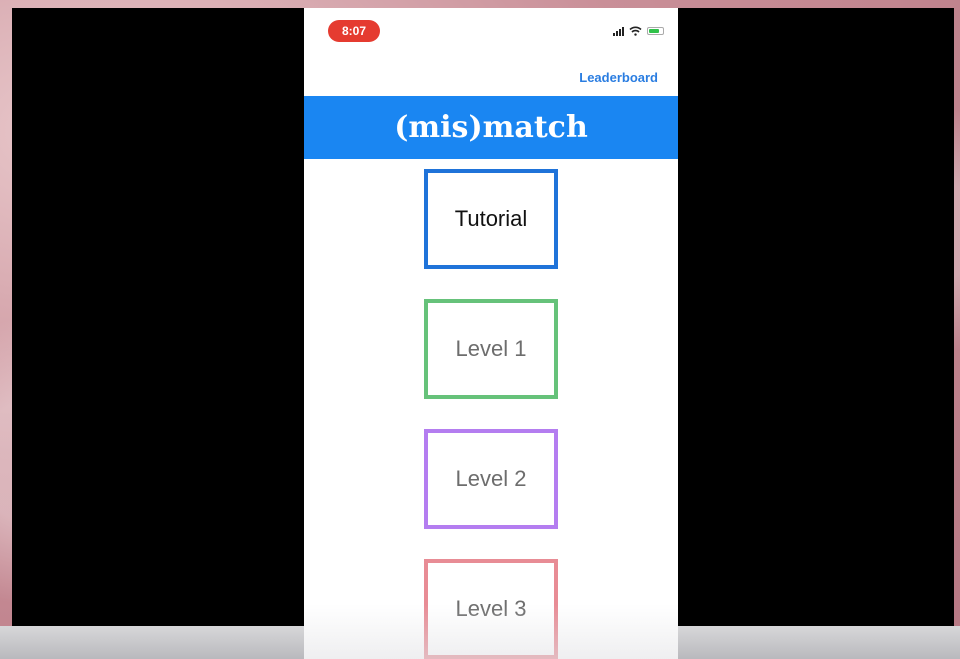 Image resolution: width=960 pixels, height=659 pixels. I want to click on level-2-button: Level 2, so click(491, 479).